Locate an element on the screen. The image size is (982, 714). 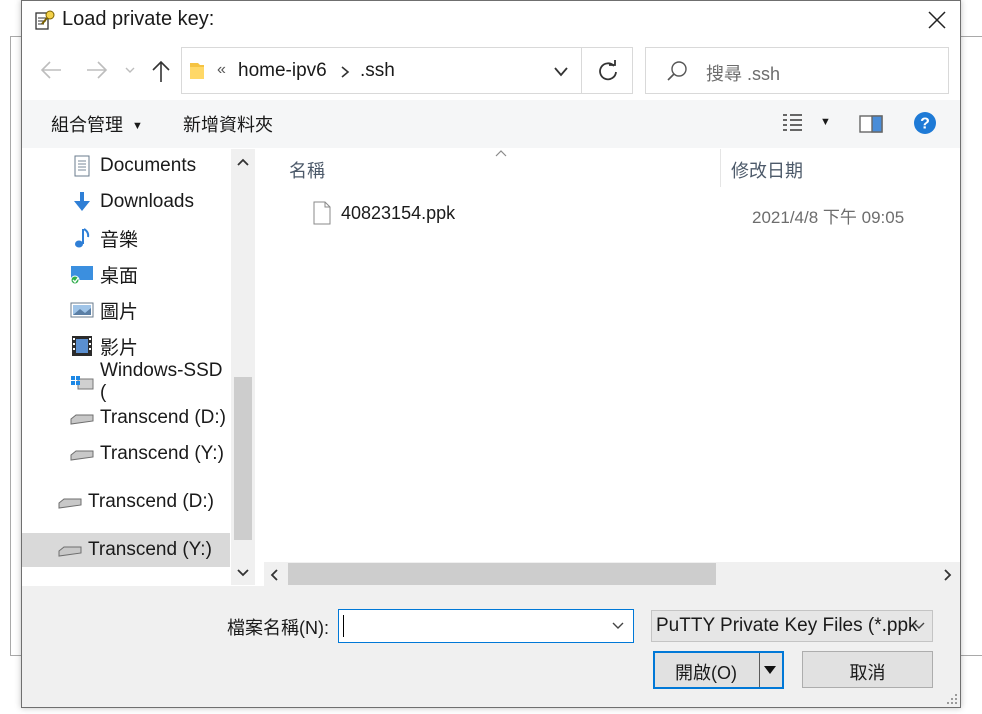
preview-pane-button is located at coordinates (871, 124).